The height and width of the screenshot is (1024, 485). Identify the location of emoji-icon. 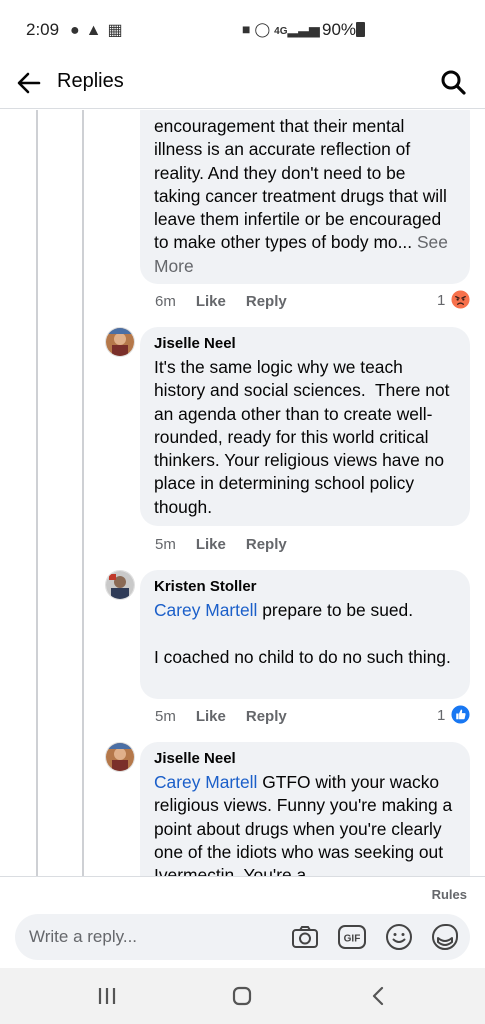
(399, 937).